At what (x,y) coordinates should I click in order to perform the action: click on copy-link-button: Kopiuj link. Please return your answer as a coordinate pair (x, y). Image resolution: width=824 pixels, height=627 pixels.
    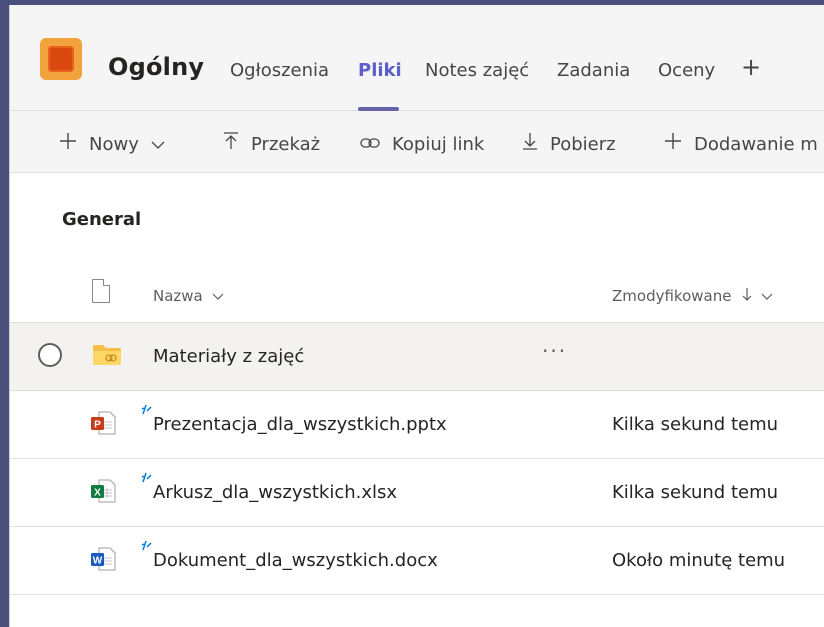
    Looking at the image, I should click on (422, 143).